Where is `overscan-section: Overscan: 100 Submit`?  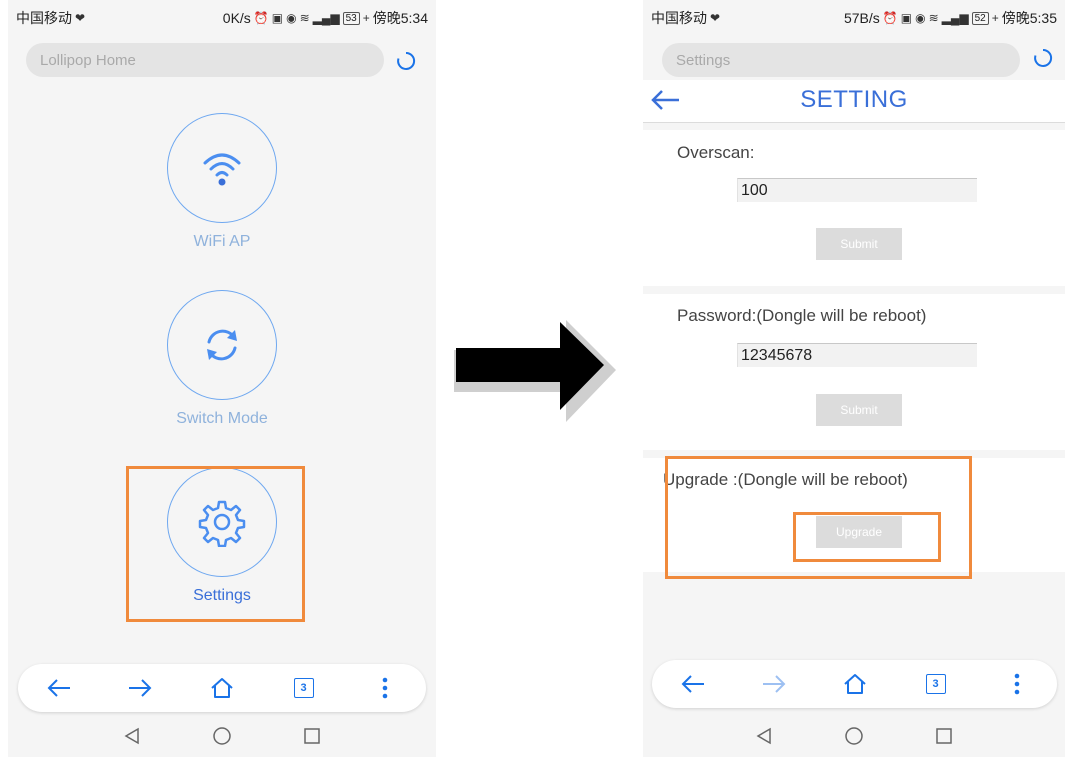 overscan-section: Overscan: 100 Submit is located at coordinates (854, 208).